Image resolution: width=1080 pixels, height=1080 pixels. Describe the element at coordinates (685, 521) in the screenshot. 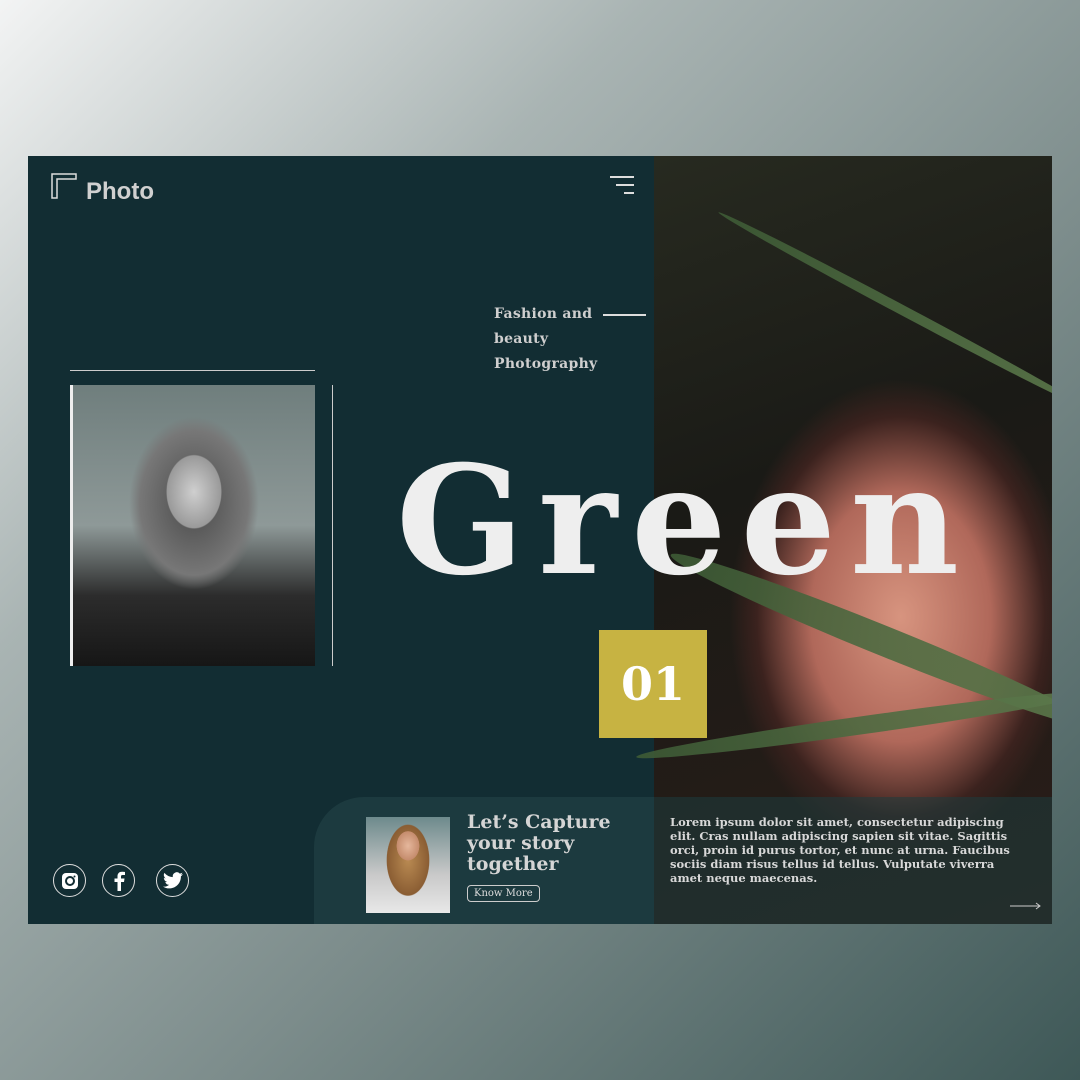

I see `hero-title: Green` at that location.